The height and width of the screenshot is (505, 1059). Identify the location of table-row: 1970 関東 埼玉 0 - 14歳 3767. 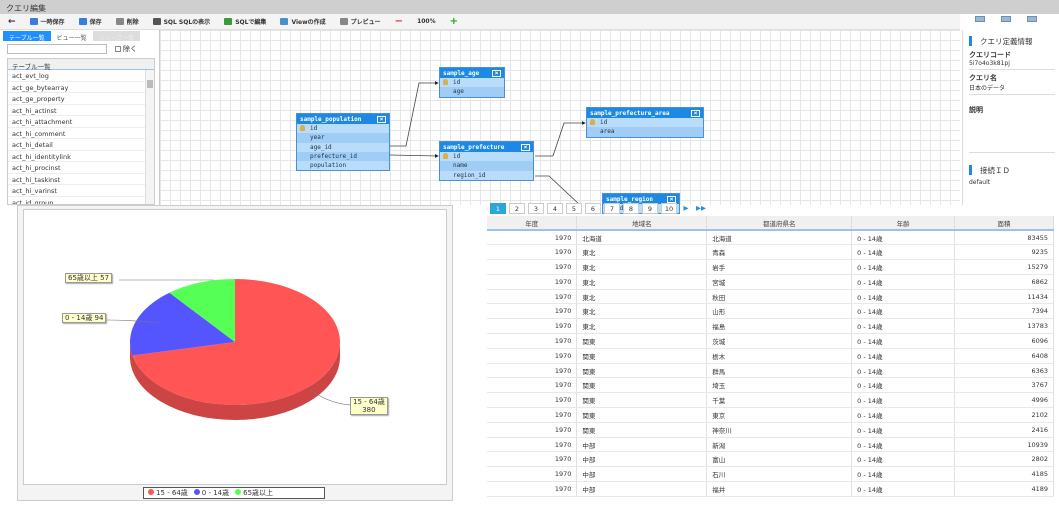
(770, 385).